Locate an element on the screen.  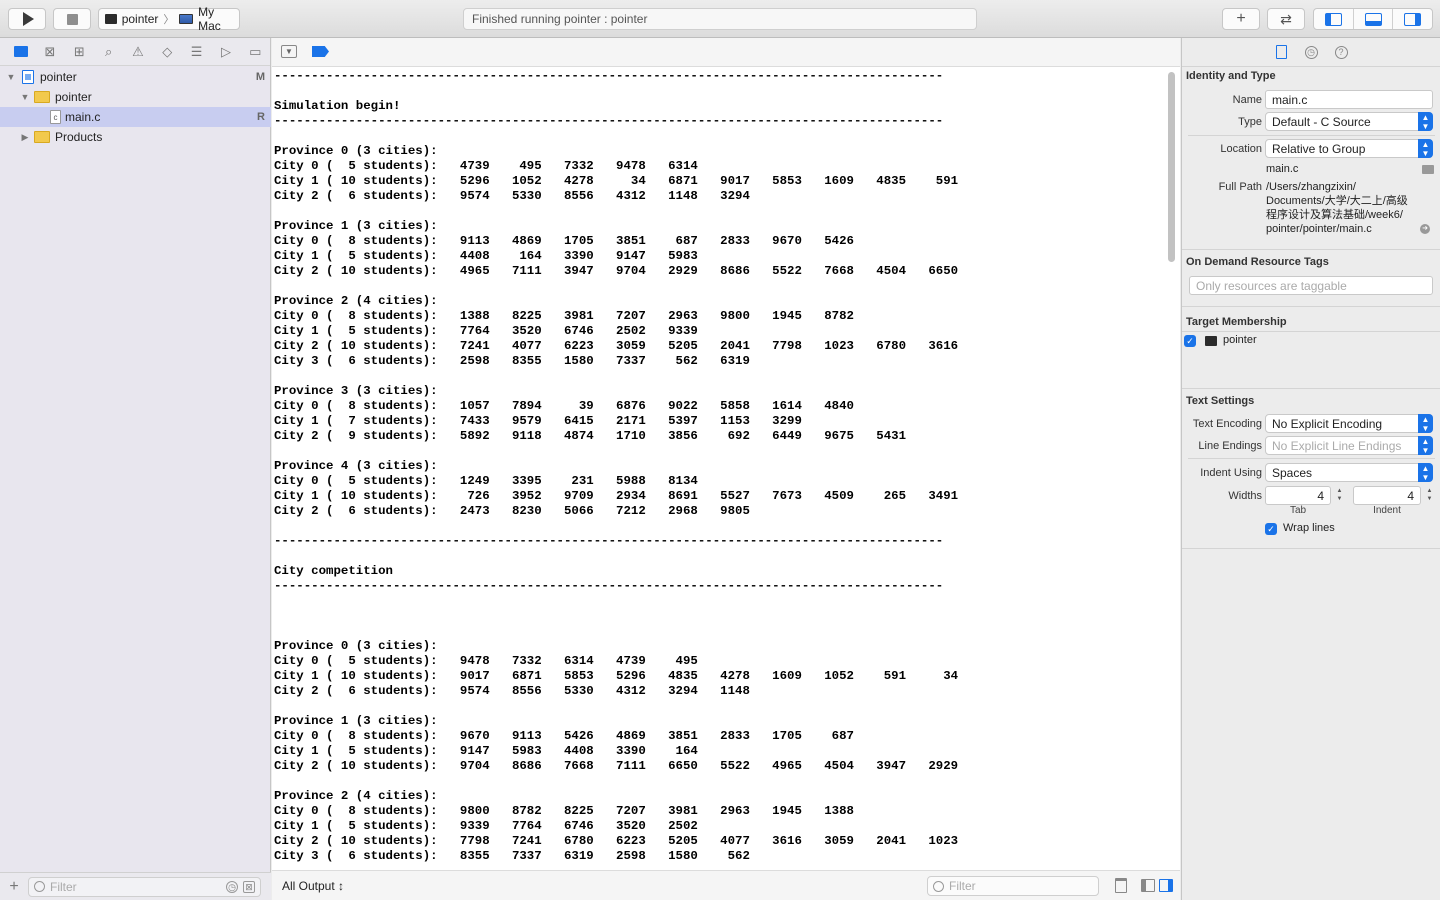
toggle-navigator-button is located at coordinates (1334, 19).